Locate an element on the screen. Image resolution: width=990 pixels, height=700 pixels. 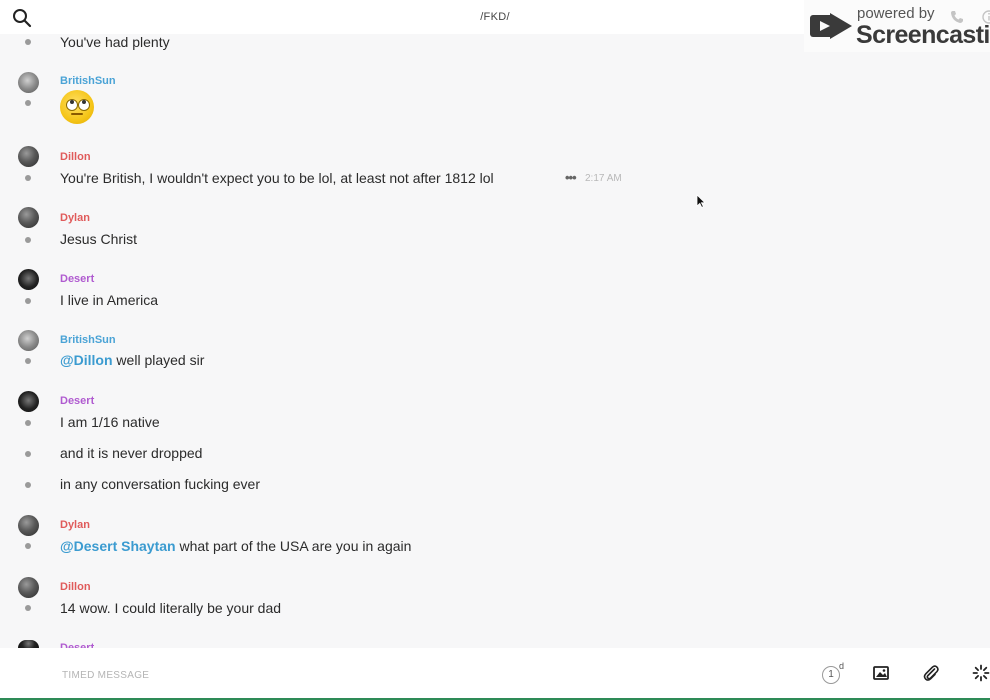
message-text: in any conversation fucking ever is located at coordinates (160, 484).